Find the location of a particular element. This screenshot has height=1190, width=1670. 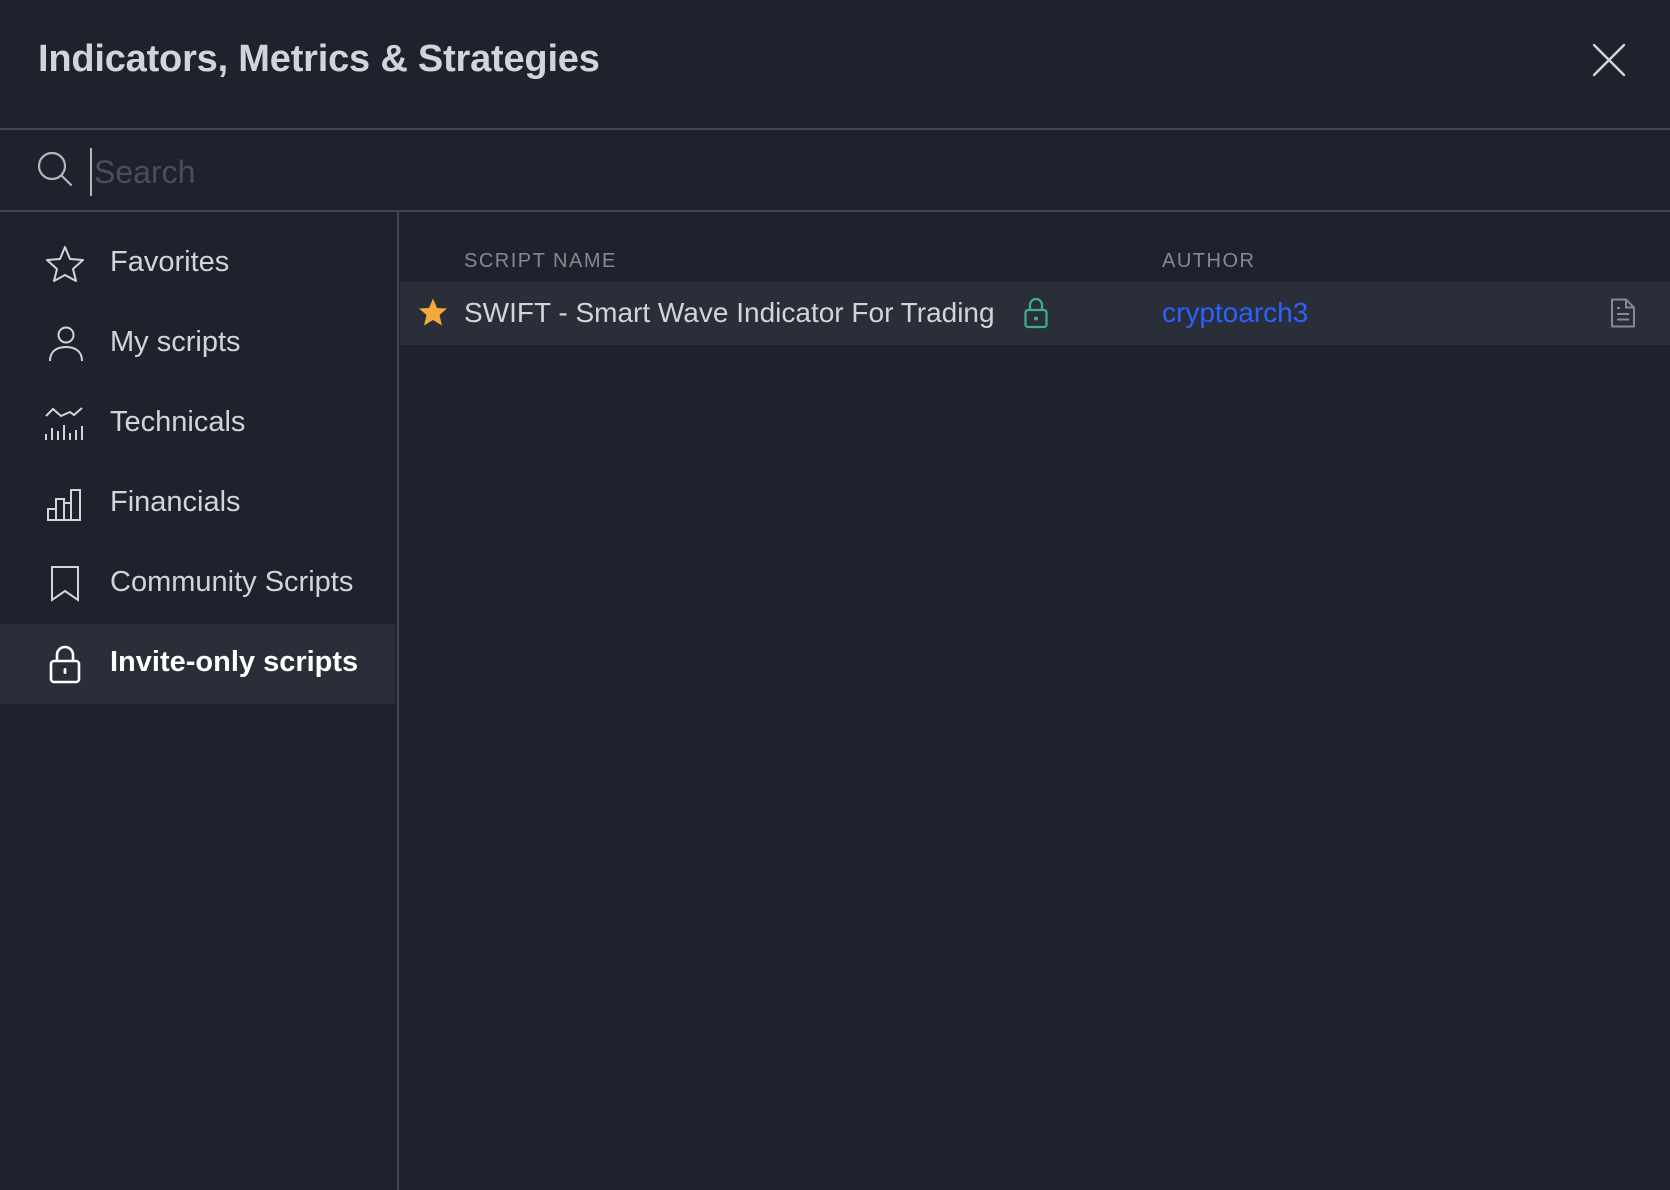

author-link: cryptoarch3 is located at coordinates (1235, 313).